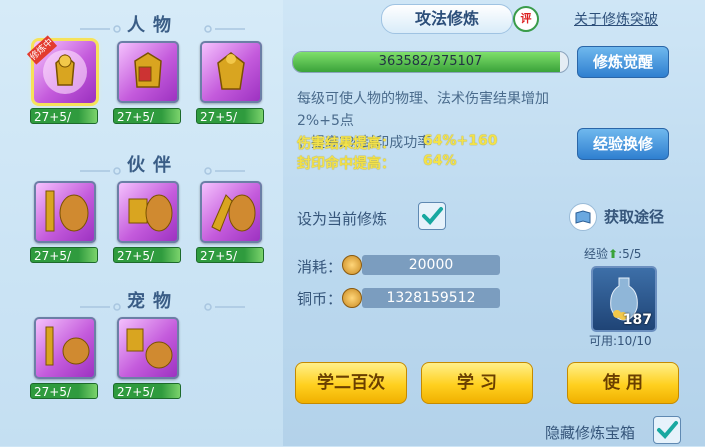  I want to click on arrow-up-icon: ⬆, so click(613, 254).